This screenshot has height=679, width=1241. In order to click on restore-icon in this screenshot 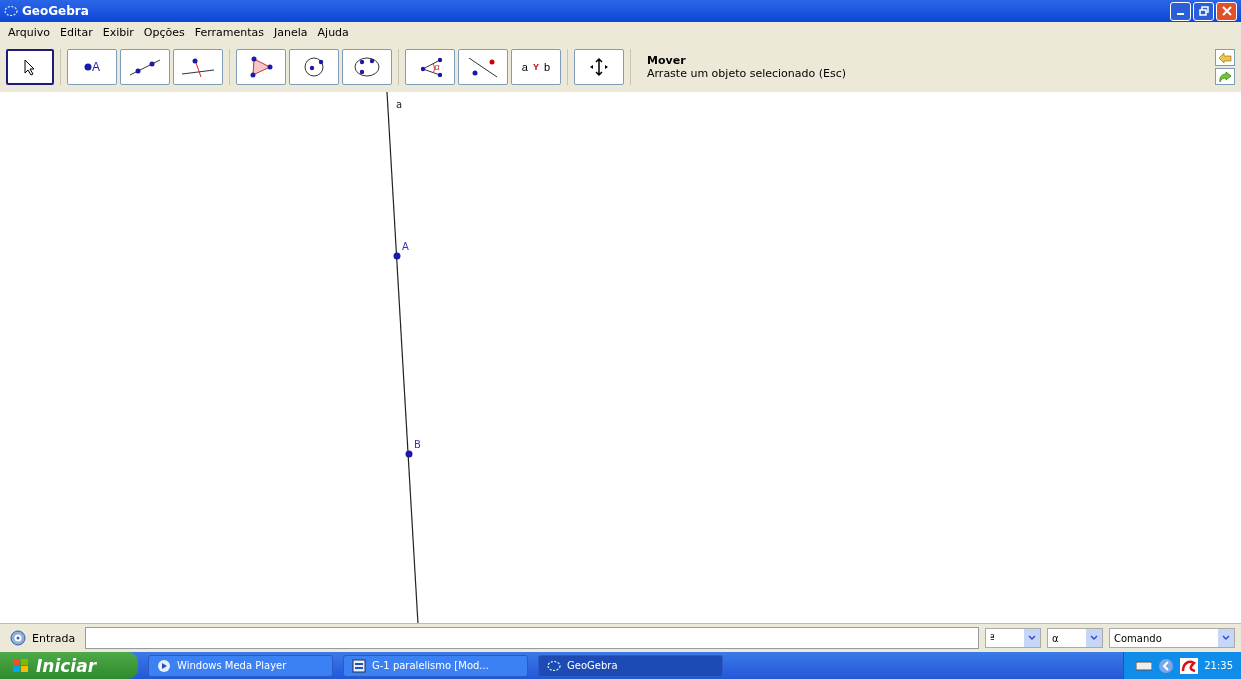, I will do `click(1203, 11)`.